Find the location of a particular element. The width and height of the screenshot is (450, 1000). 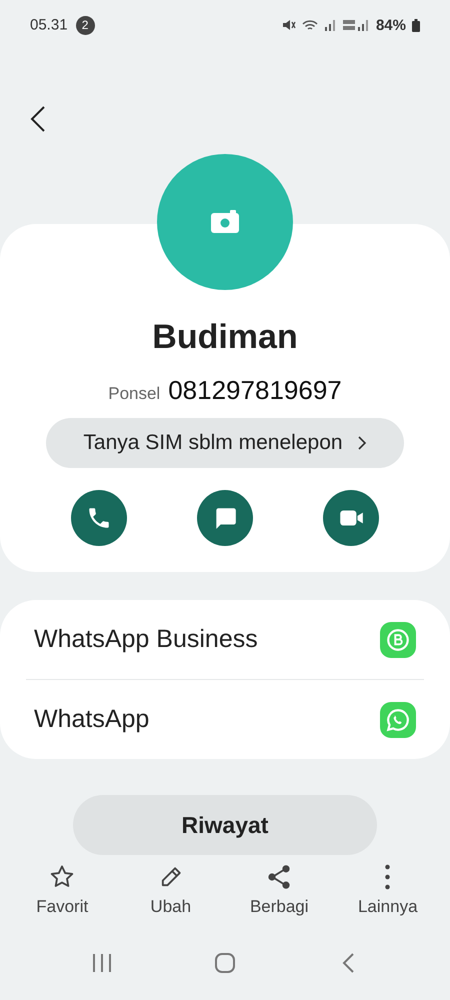

history-button: Riwayat is located at coordinates (225, 825).